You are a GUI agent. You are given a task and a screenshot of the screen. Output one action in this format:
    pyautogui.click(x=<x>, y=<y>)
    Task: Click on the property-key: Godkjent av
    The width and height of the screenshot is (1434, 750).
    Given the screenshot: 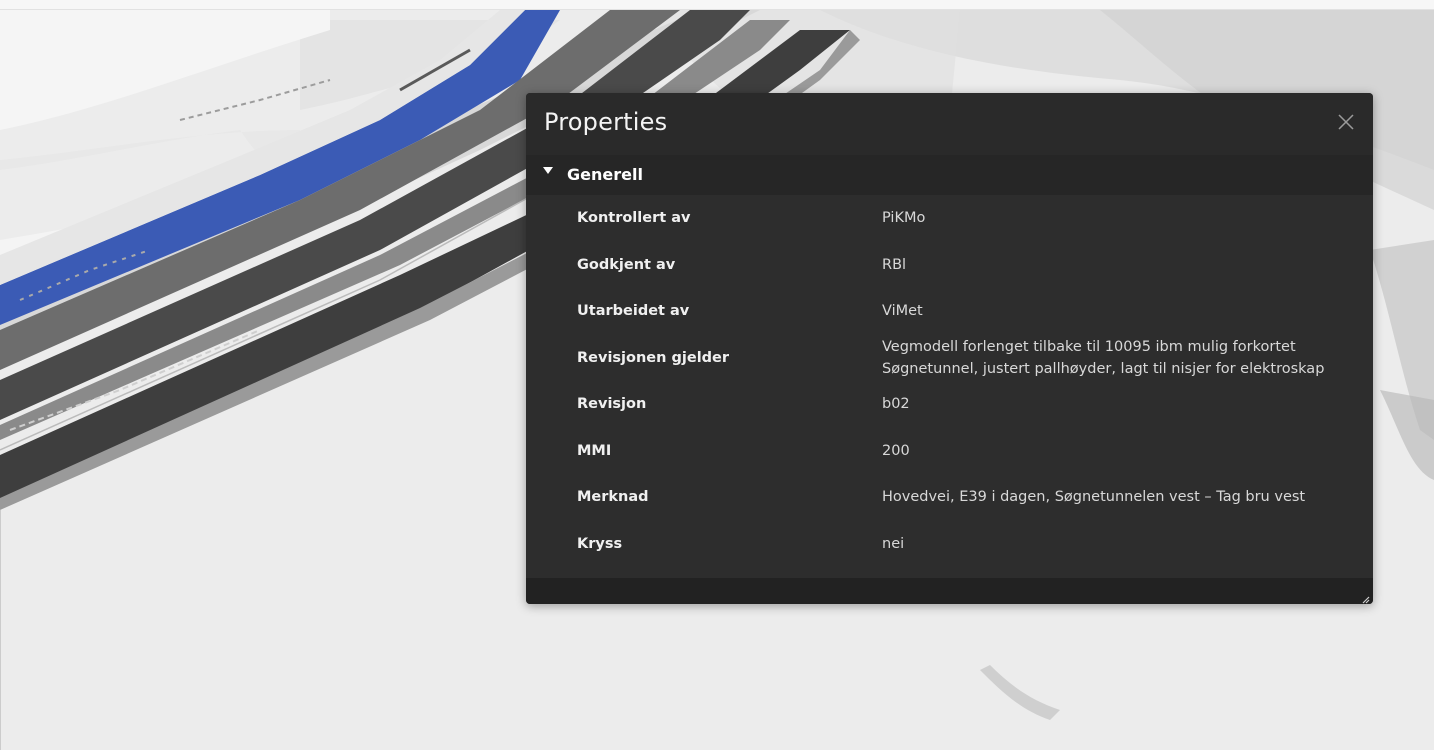 What is the action you would take?
    pyautogui.click(x=626, y=264)
    